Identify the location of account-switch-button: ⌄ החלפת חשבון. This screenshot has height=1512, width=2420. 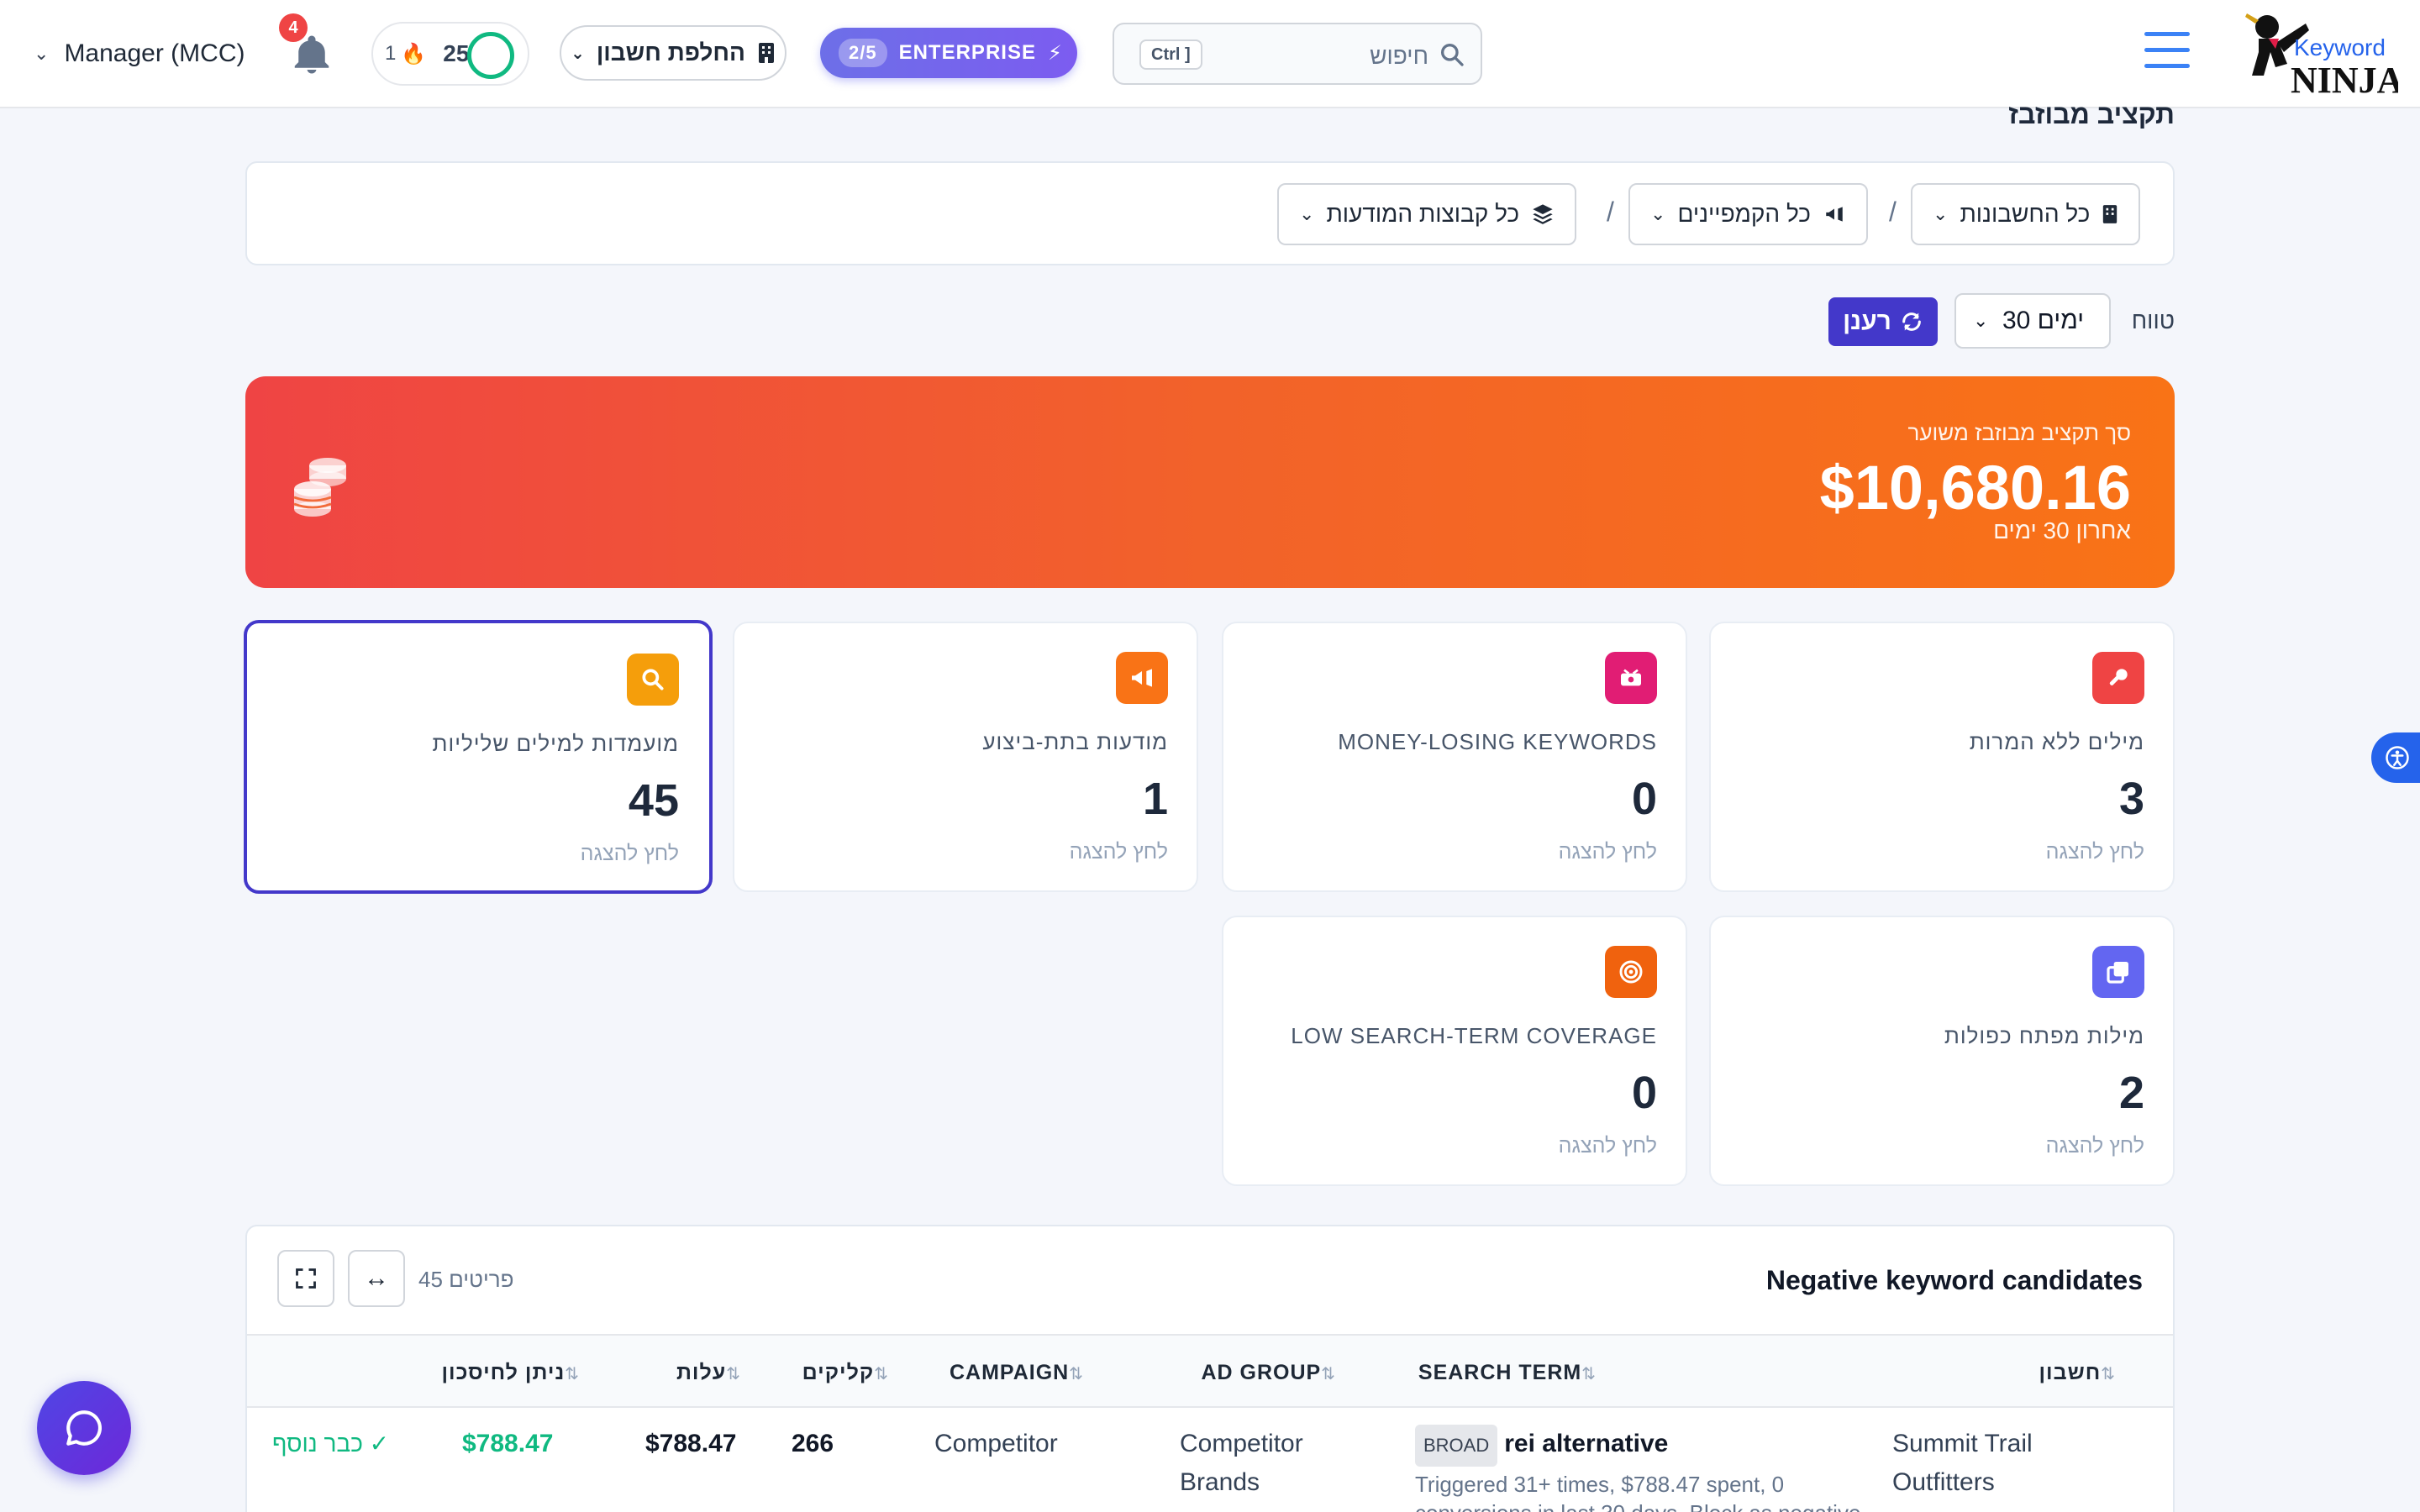
(673, 53).